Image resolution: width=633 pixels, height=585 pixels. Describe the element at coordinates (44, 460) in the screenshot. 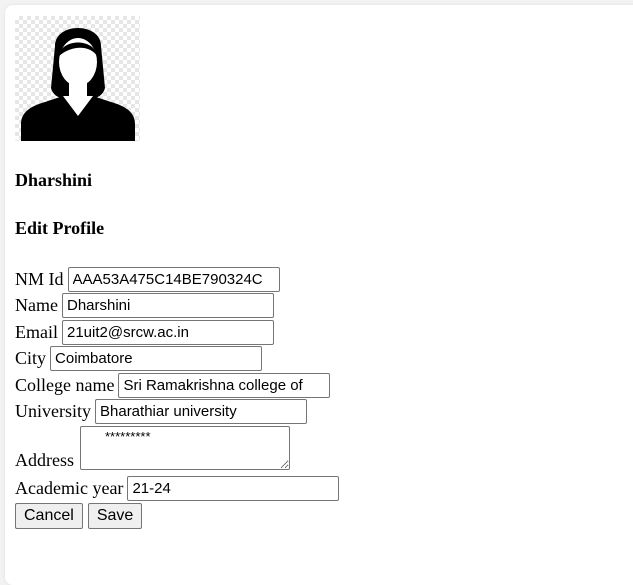

I see `address-label: Address` at that location.